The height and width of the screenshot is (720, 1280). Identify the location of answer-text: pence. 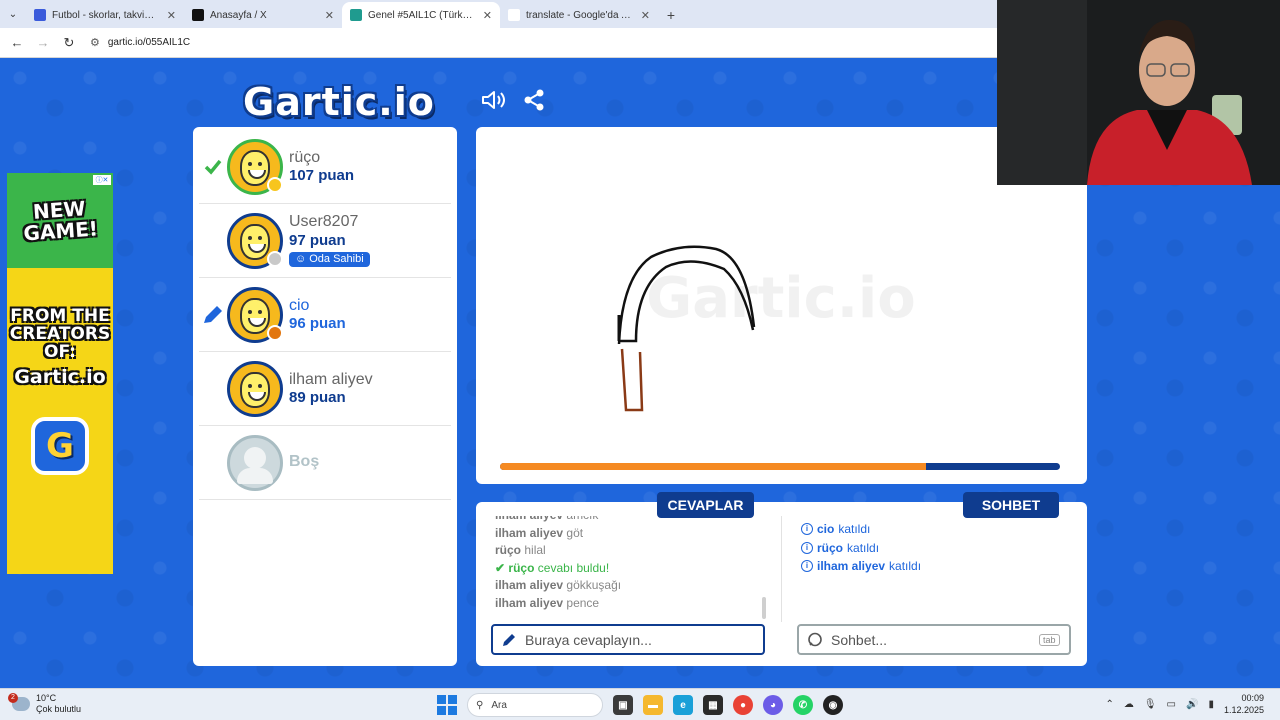
(583, 602).